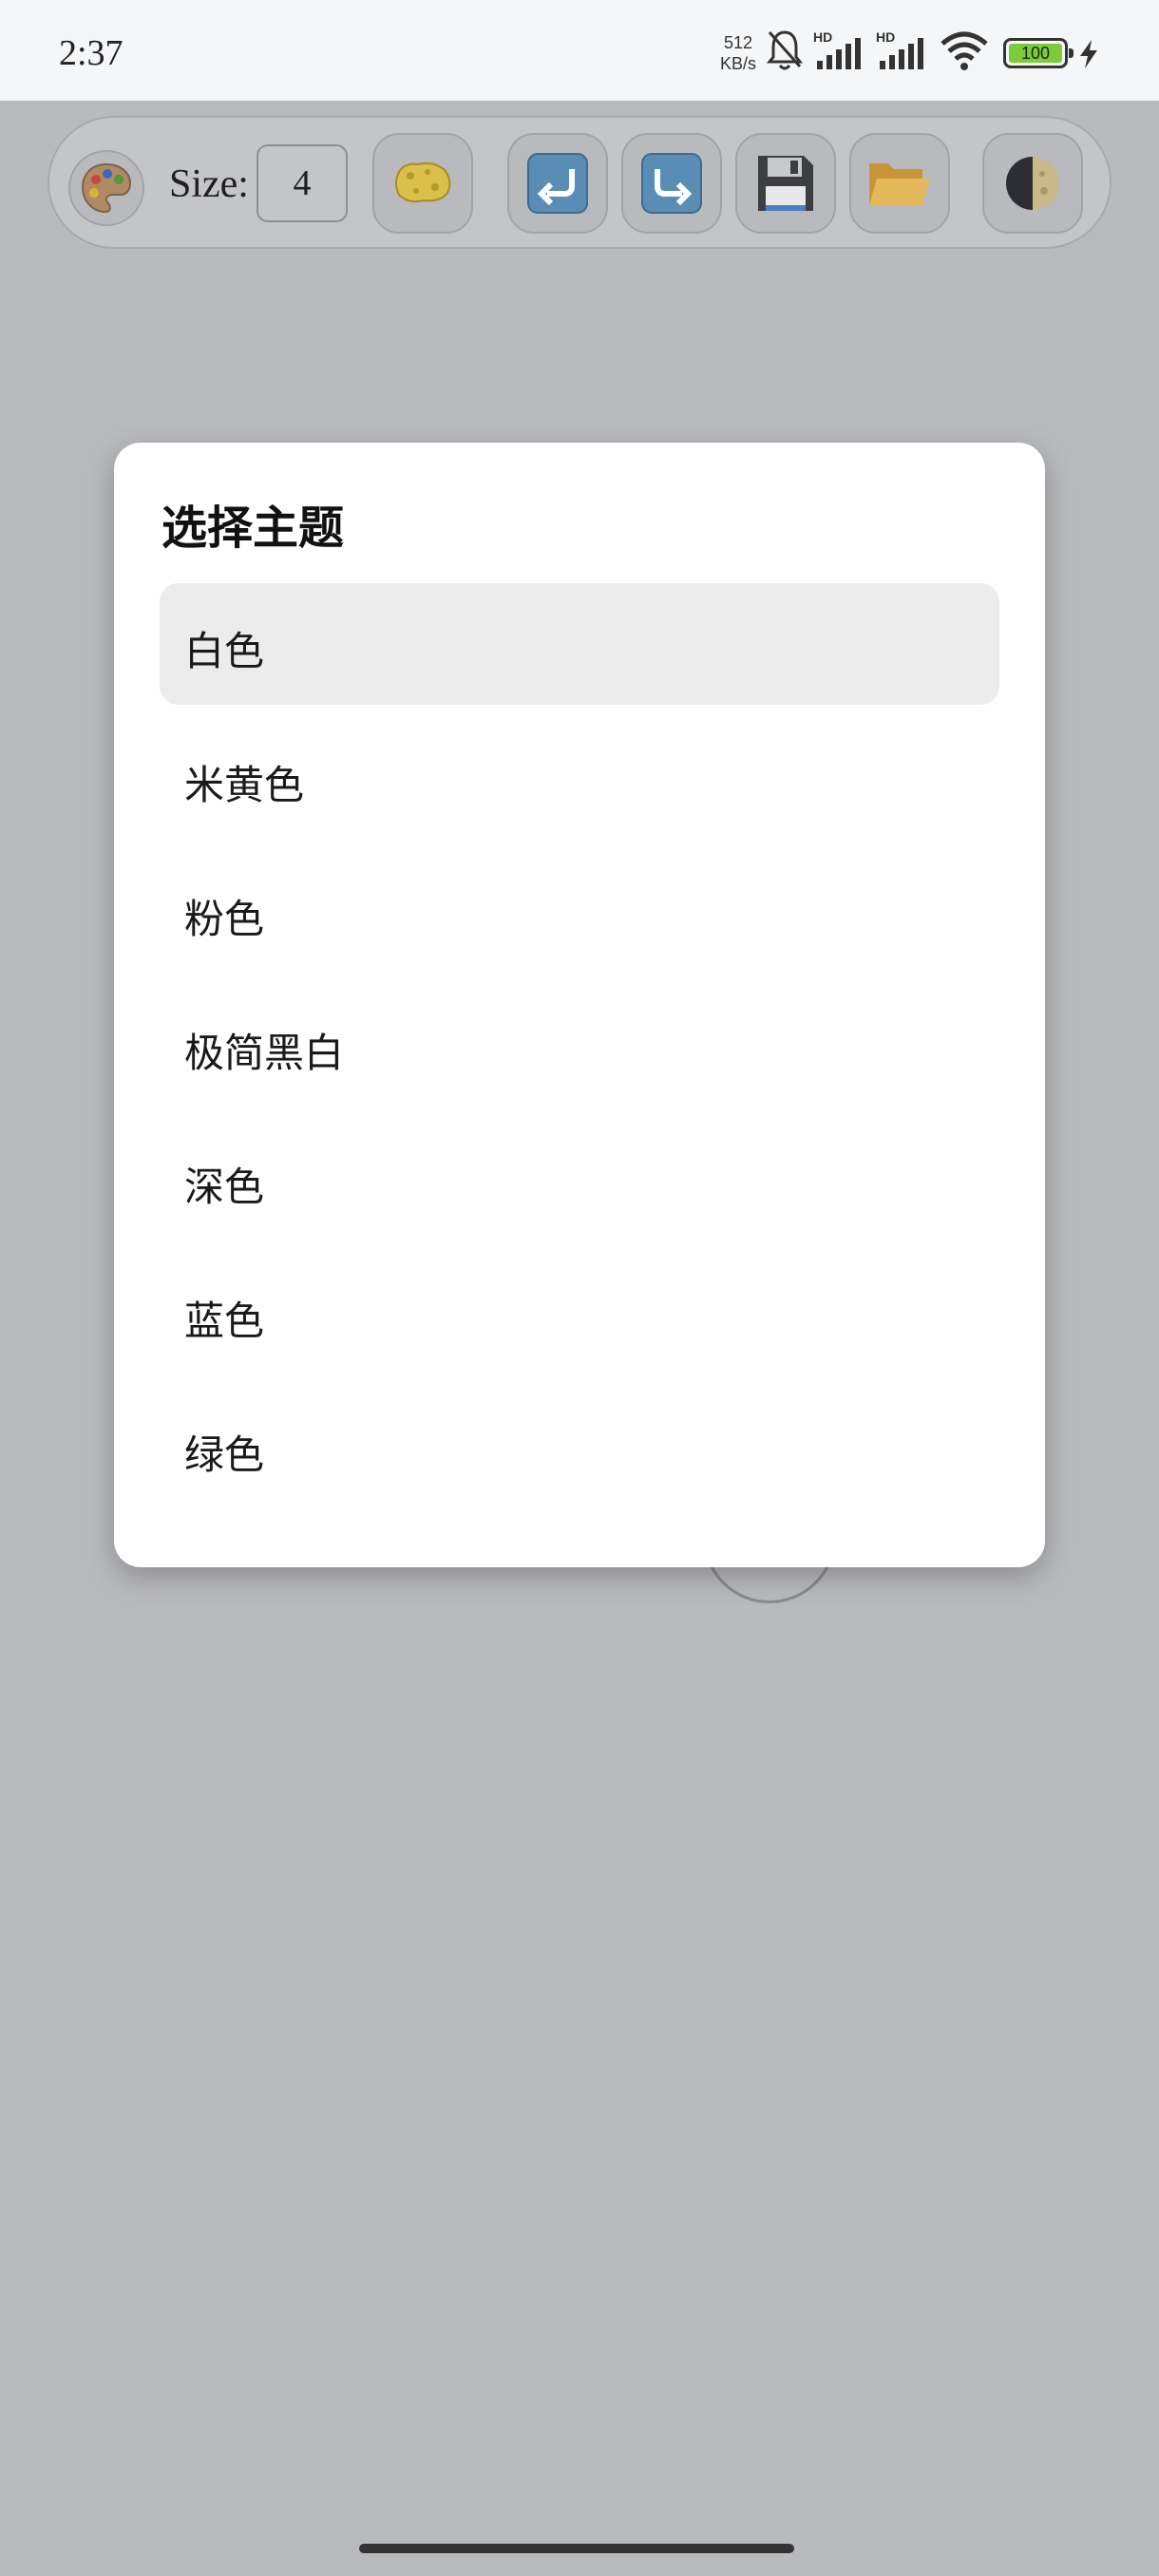  I want to click on open-button, so click(899, 183).